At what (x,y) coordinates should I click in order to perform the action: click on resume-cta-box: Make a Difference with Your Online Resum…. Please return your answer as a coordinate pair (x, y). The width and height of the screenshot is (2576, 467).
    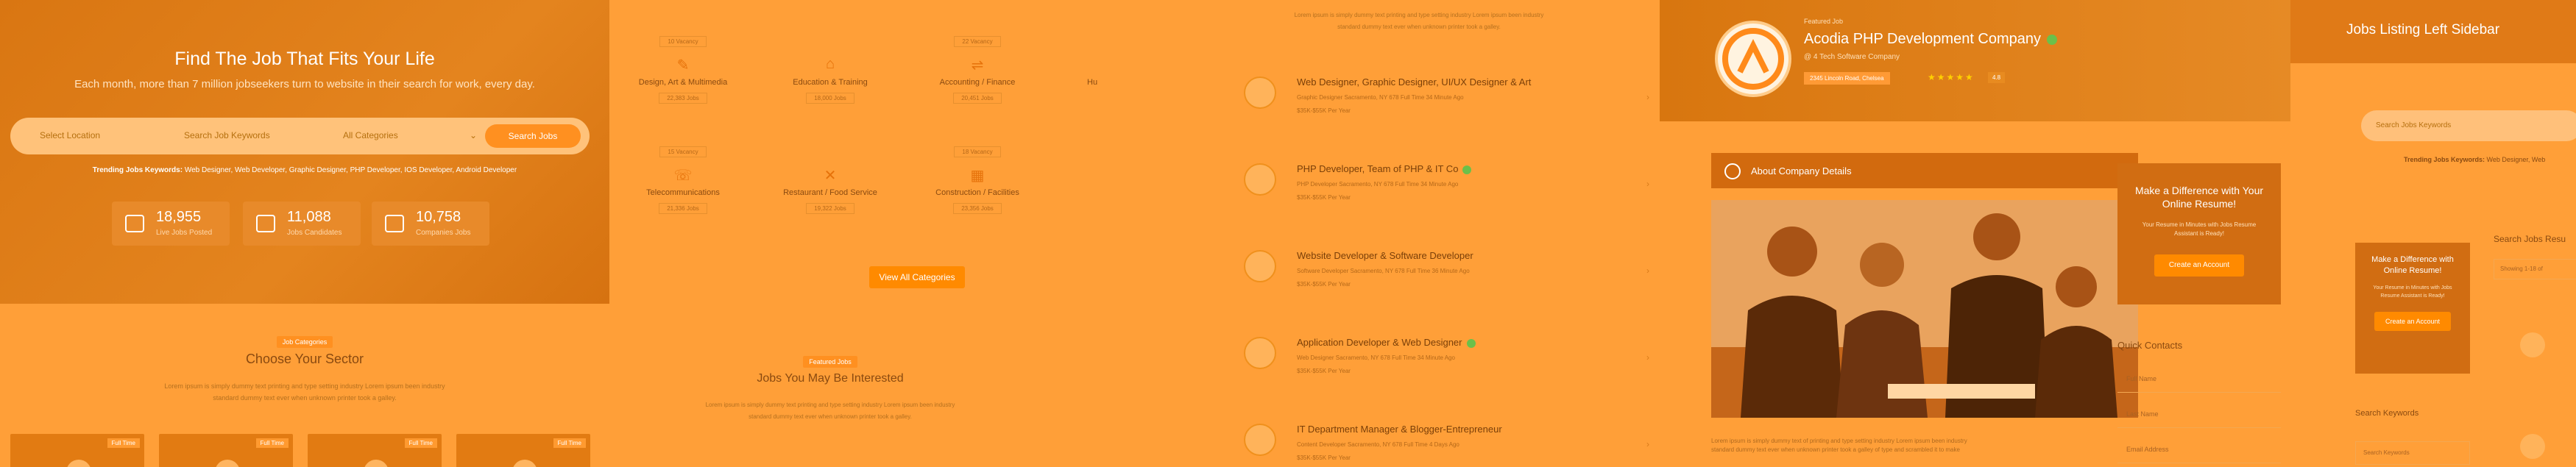
    Looking at the image, I should click on (2199, 233).